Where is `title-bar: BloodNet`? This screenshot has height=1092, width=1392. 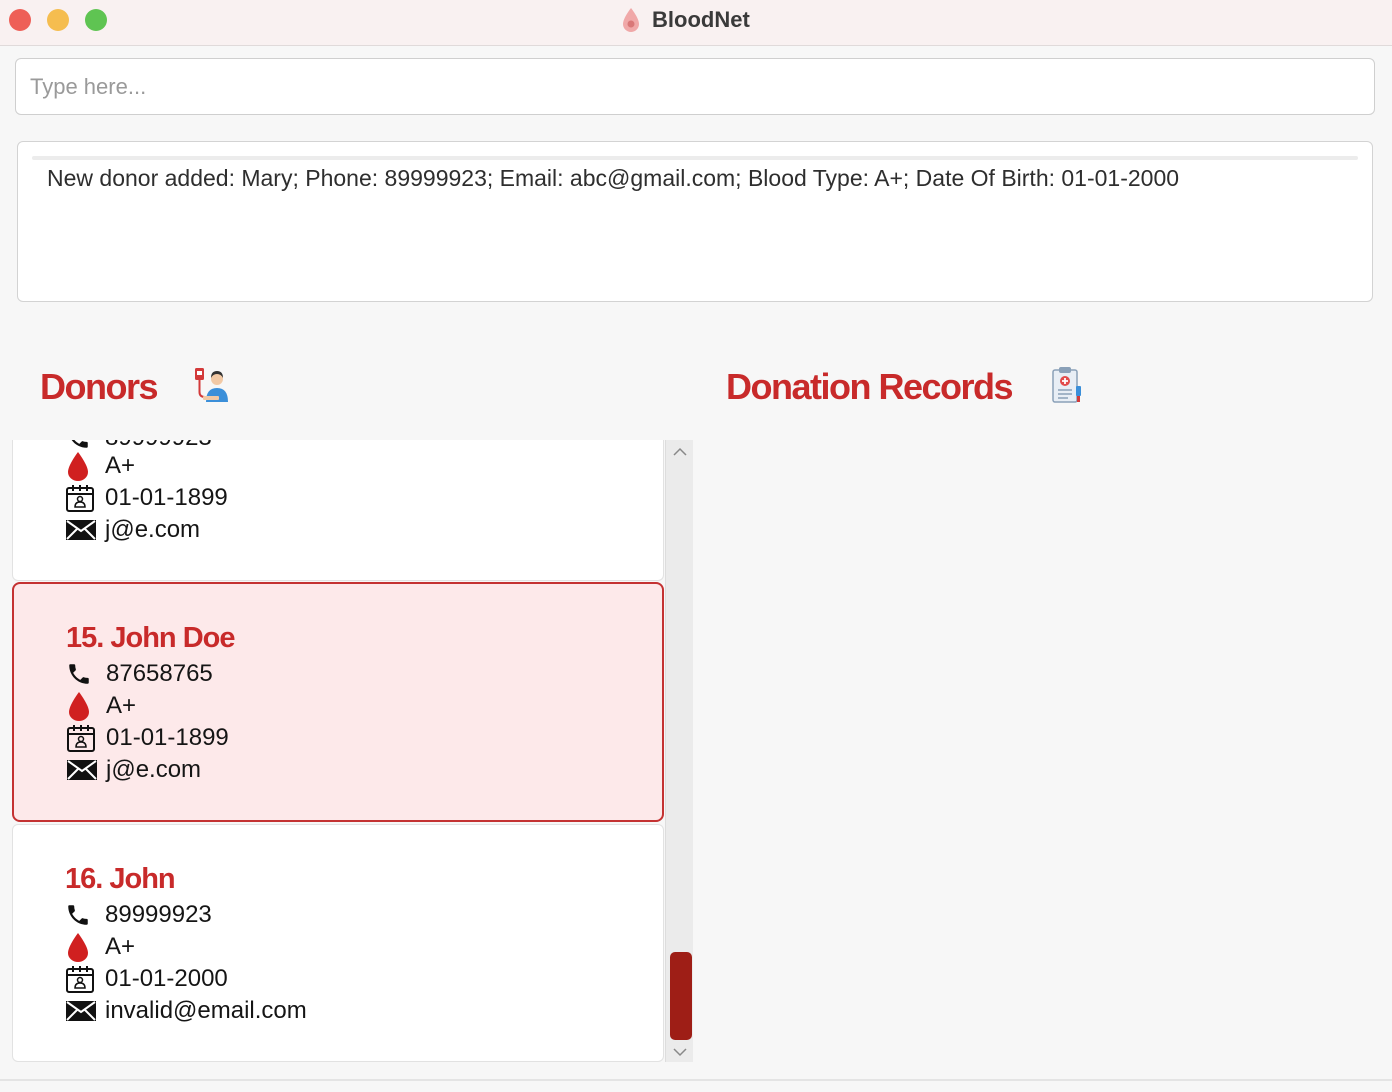
title-bar: BloodNet is located at coordinates (696, 23).